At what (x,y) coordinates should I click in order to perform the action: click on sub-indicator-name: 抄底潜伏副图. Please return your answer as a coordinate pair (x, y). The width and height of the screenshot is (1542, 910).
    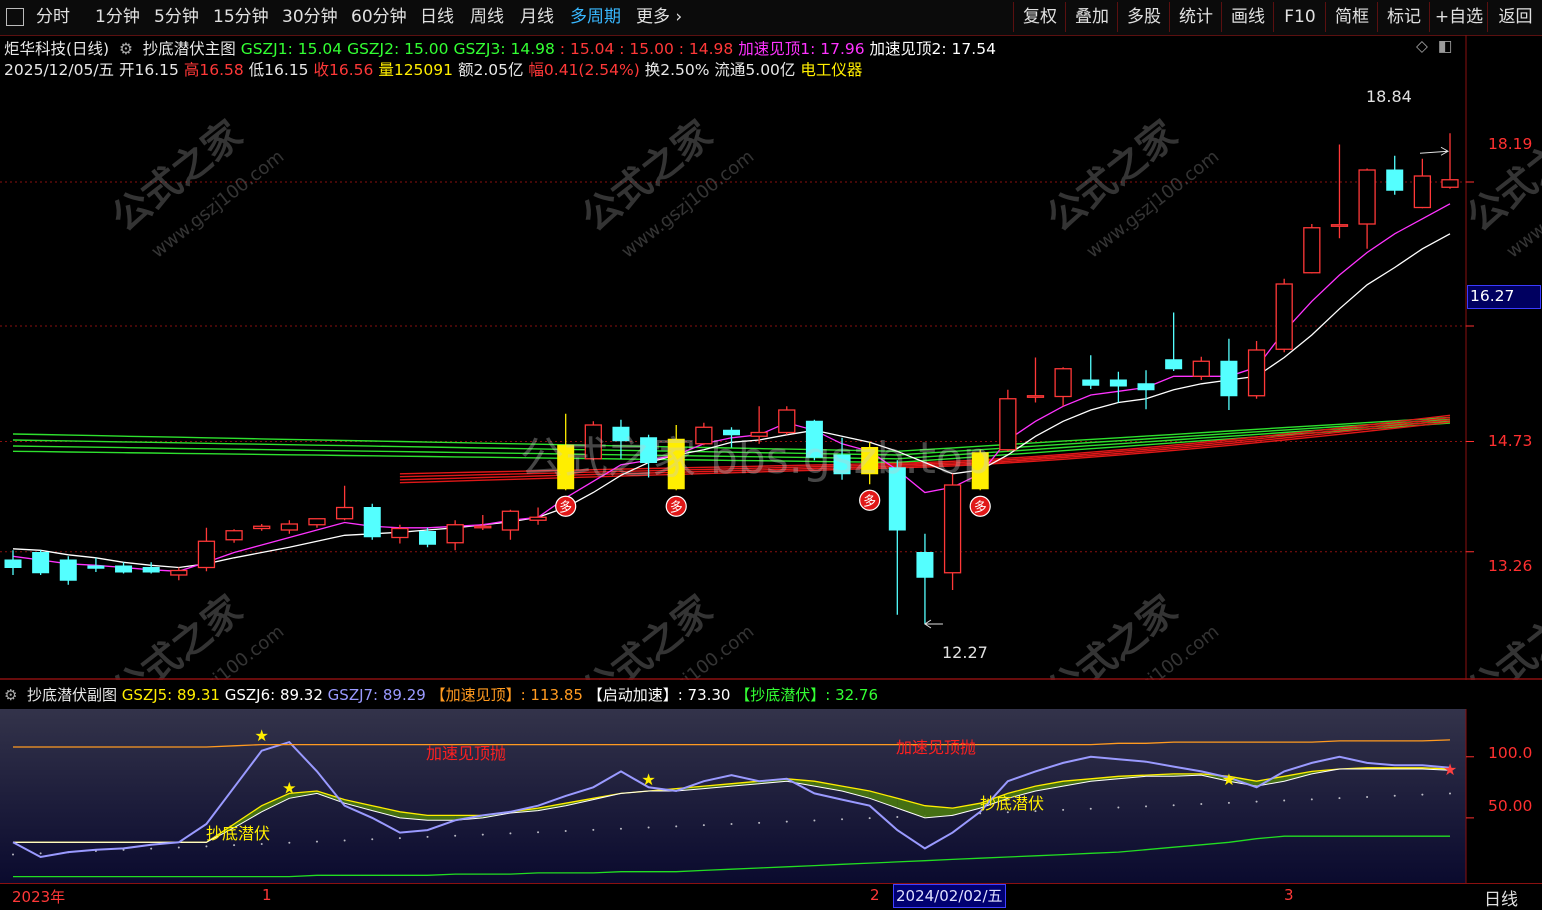
    Looking at the image, I should click on (72, 695).